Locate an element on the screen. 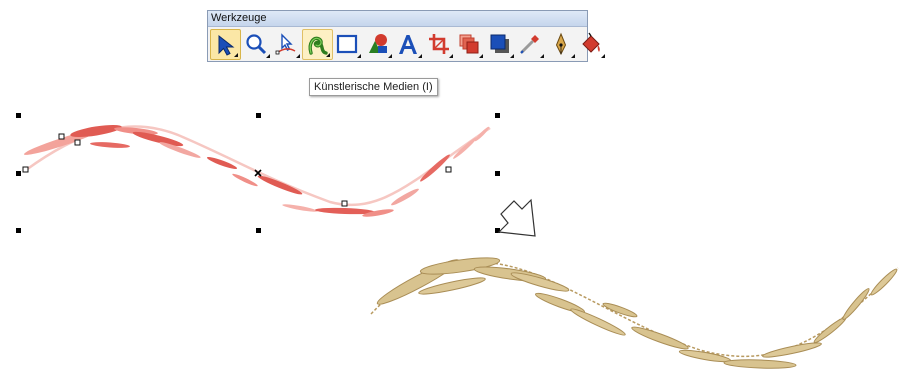  path-nodes is located at coordinates (237, 170).